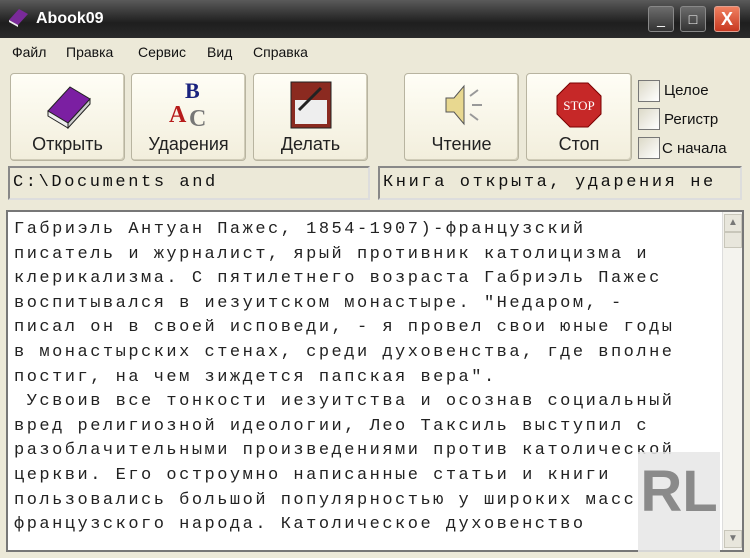 Image resolution: width=750 pixels, height=558 pixels. Describe the element at coordinates (162, 52) in the screenshot. I see `menu-service: Сервис` at that location.